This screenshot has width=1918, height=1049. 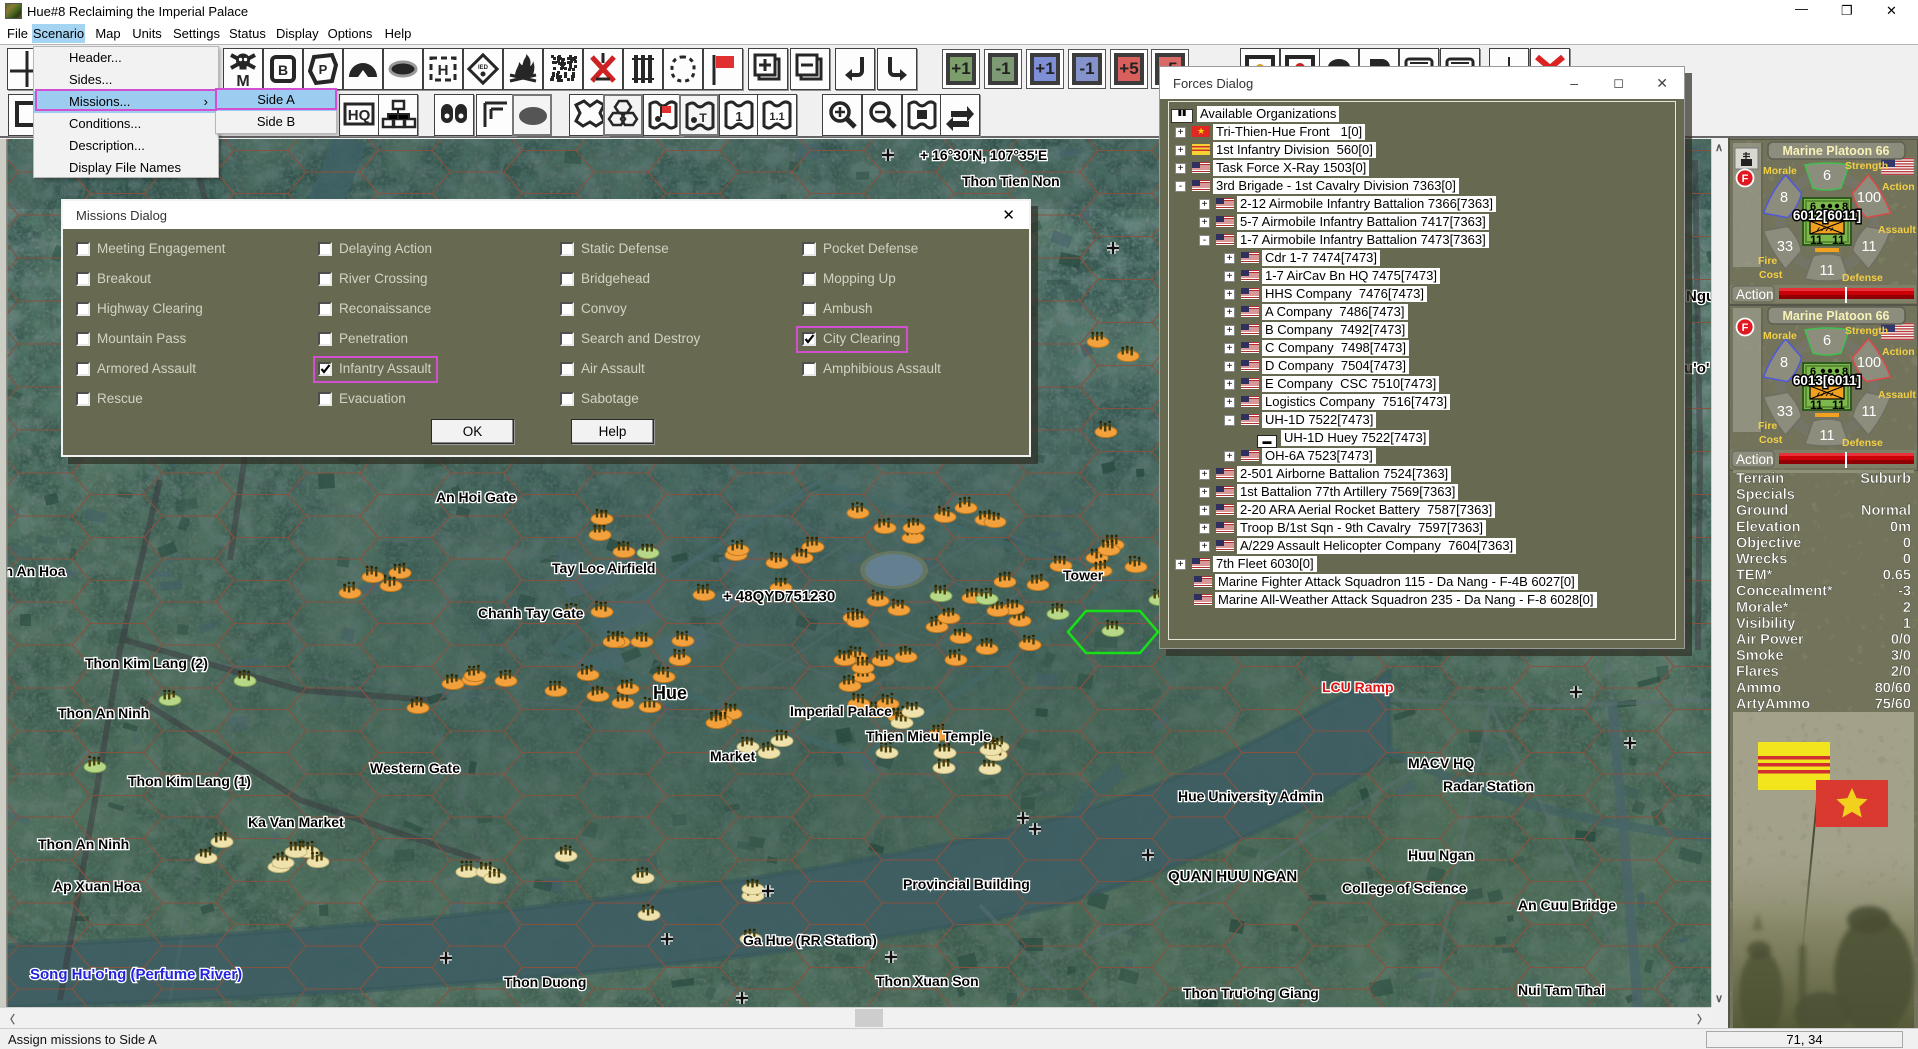 I want to click on svg-text: Ap Xuan Hoa, so click(x=96, y=886).